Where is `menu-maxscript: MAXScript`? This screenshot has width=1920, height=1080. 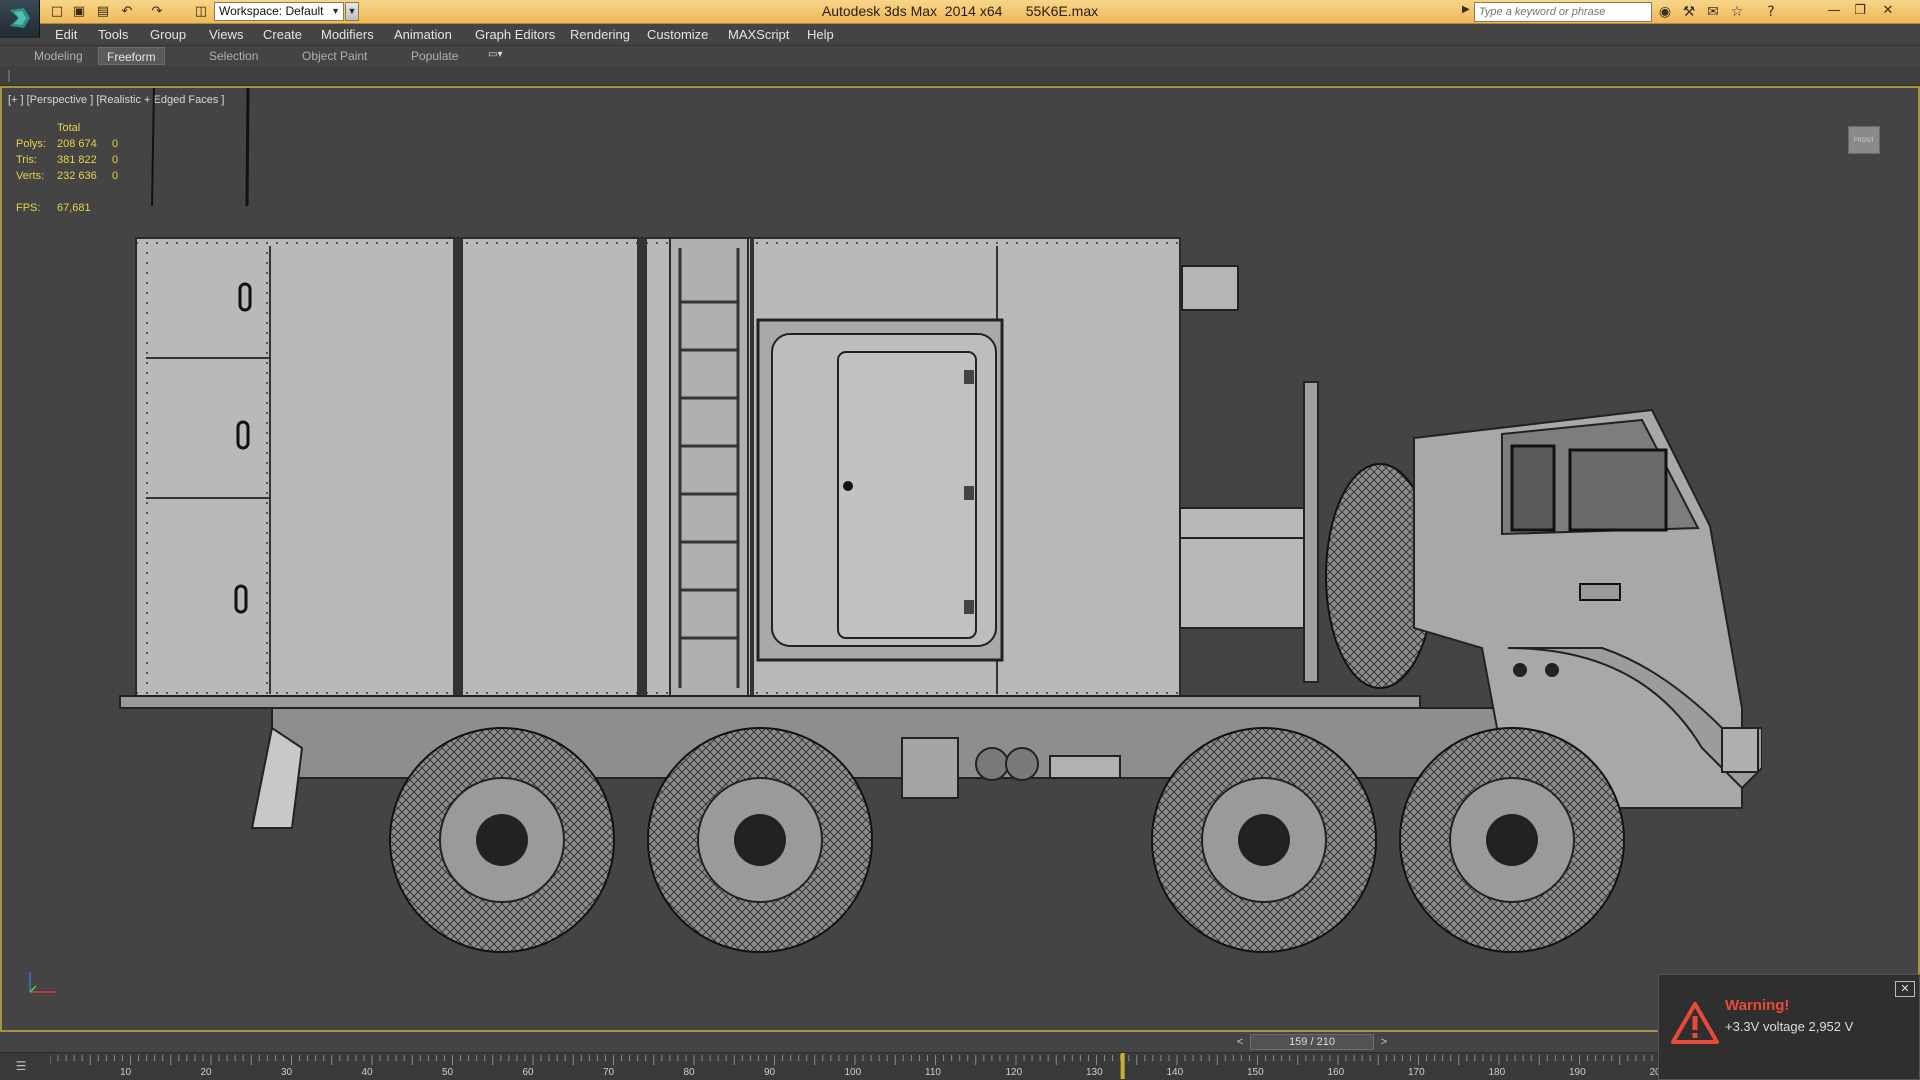 menu-maxscript: MAXScript is located at coordinates (758, 34).